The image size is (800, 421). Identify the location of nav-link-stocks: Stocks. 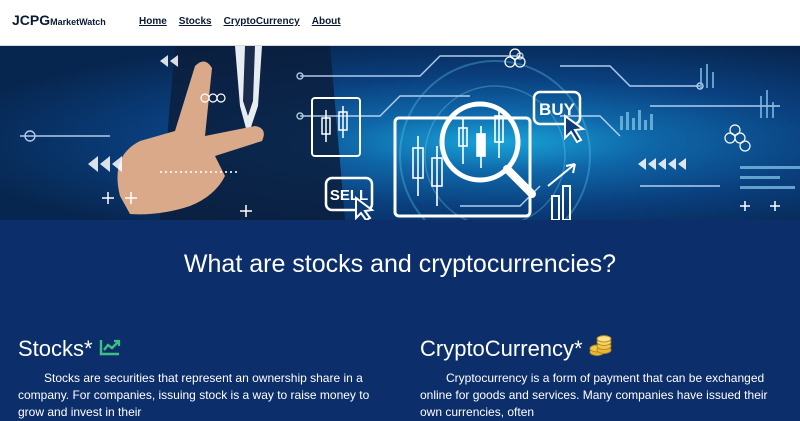
(195, 21).